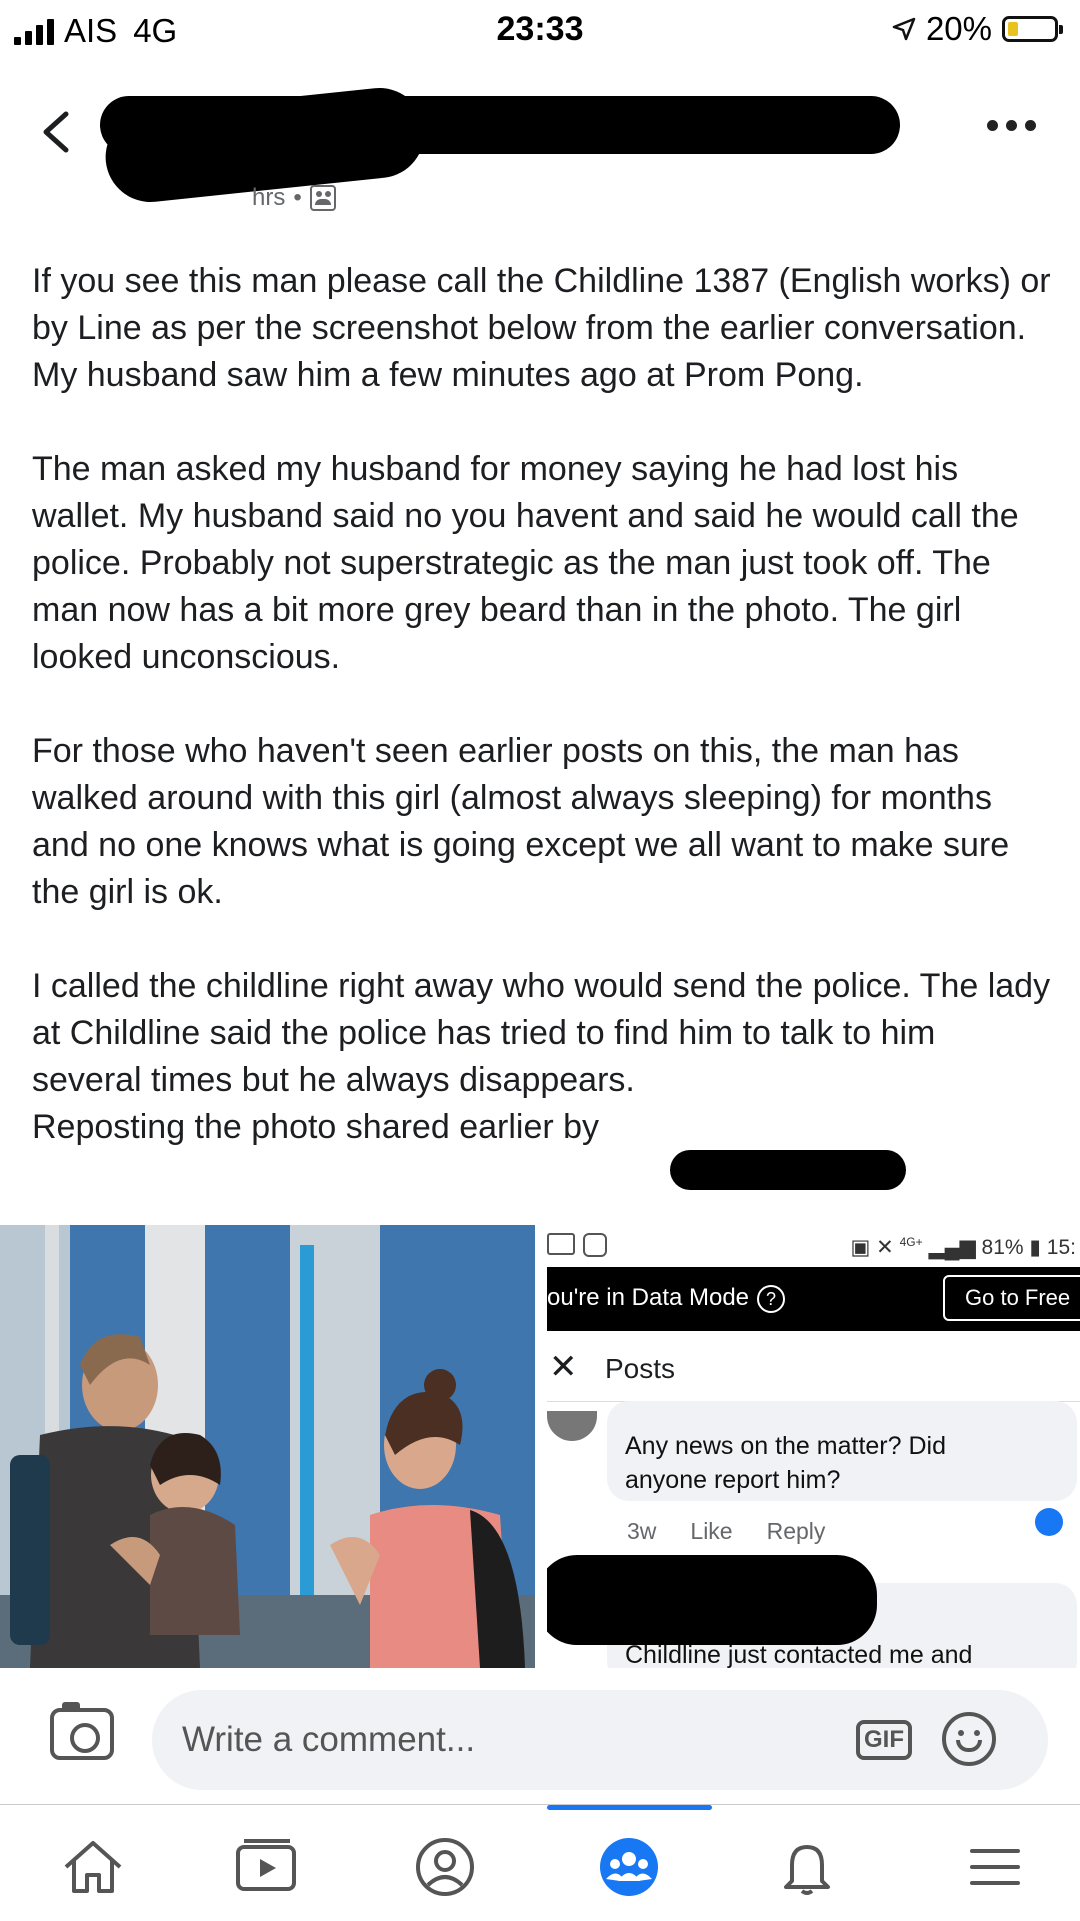  What do you see at coordinates (911, 1242) in the screenshot?
I see `embedded-network: 4G+` at bounding box center [911, 1242].